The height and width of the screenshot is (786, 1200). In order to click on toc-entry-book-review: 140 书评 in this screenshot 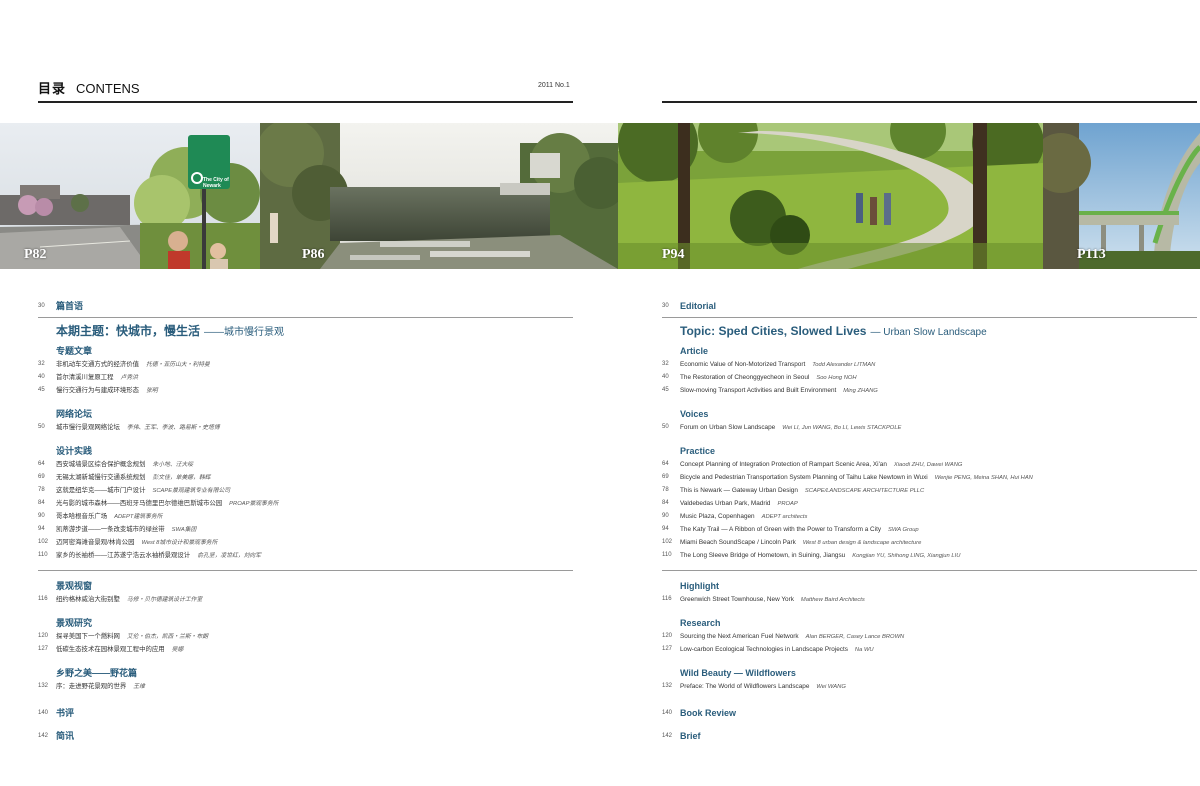, I will do `click(305, 713)`.